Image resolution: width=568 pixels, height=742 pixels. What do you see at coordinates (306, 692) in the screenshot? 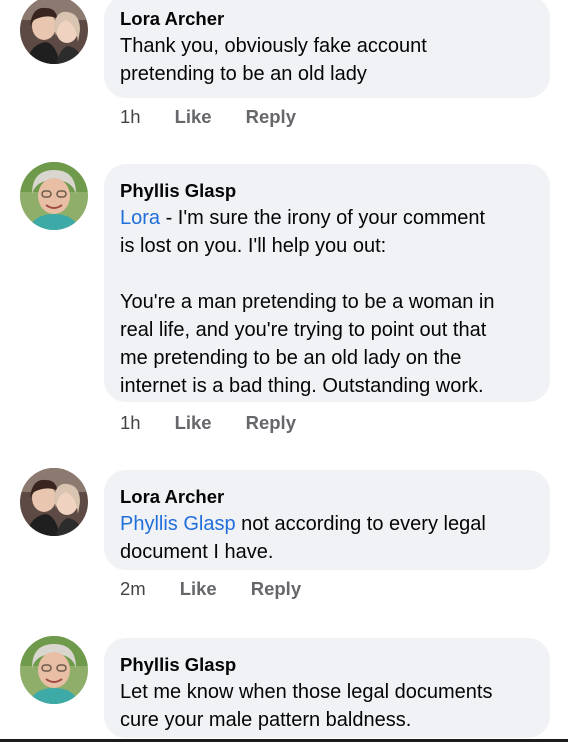
I see `comment-text-line: Let me know when those legal documents` at bounding box center [306, 692].